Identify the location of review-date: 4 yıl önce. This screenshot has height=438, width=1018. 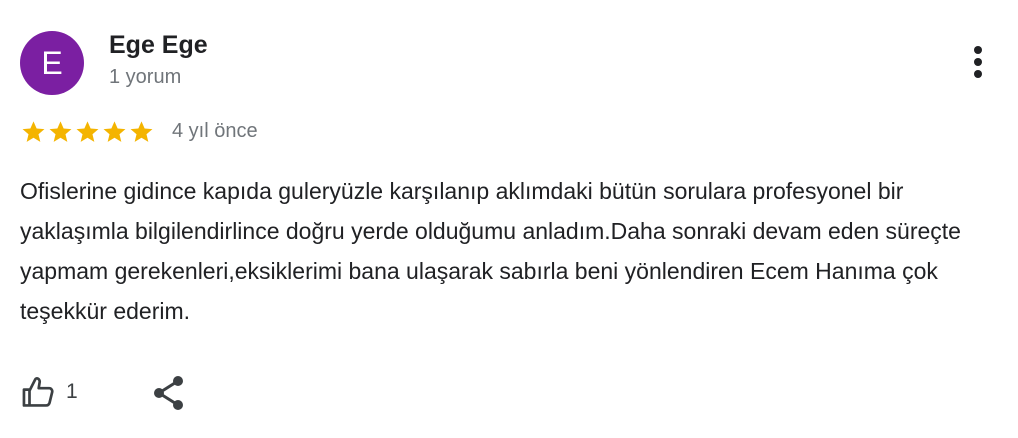
(215, 131).